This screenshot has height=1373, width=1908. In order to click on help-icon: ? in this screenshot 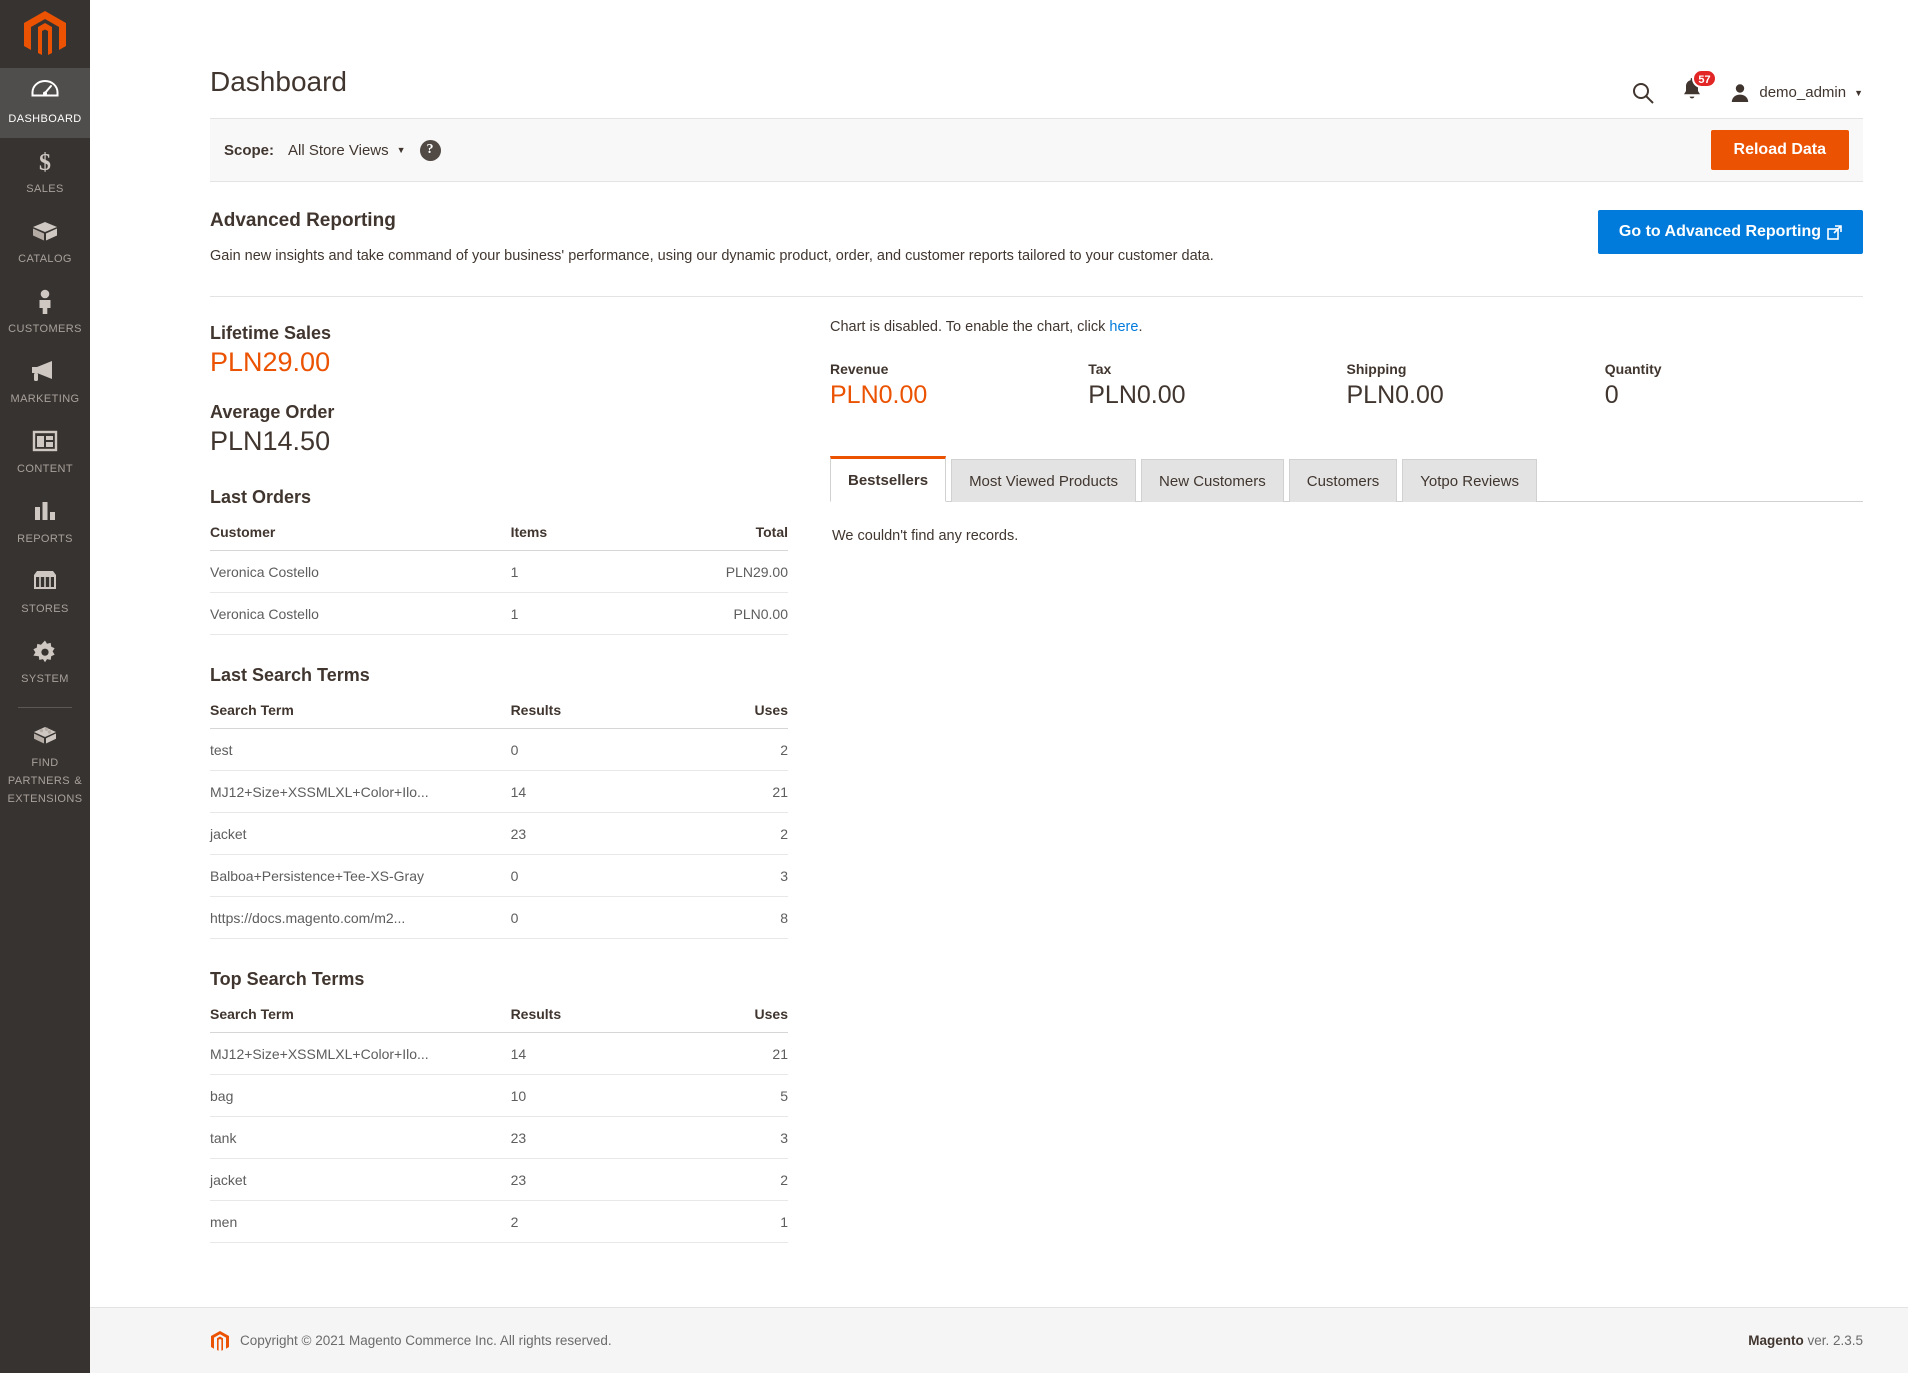, I will do `click(430, 150)`.